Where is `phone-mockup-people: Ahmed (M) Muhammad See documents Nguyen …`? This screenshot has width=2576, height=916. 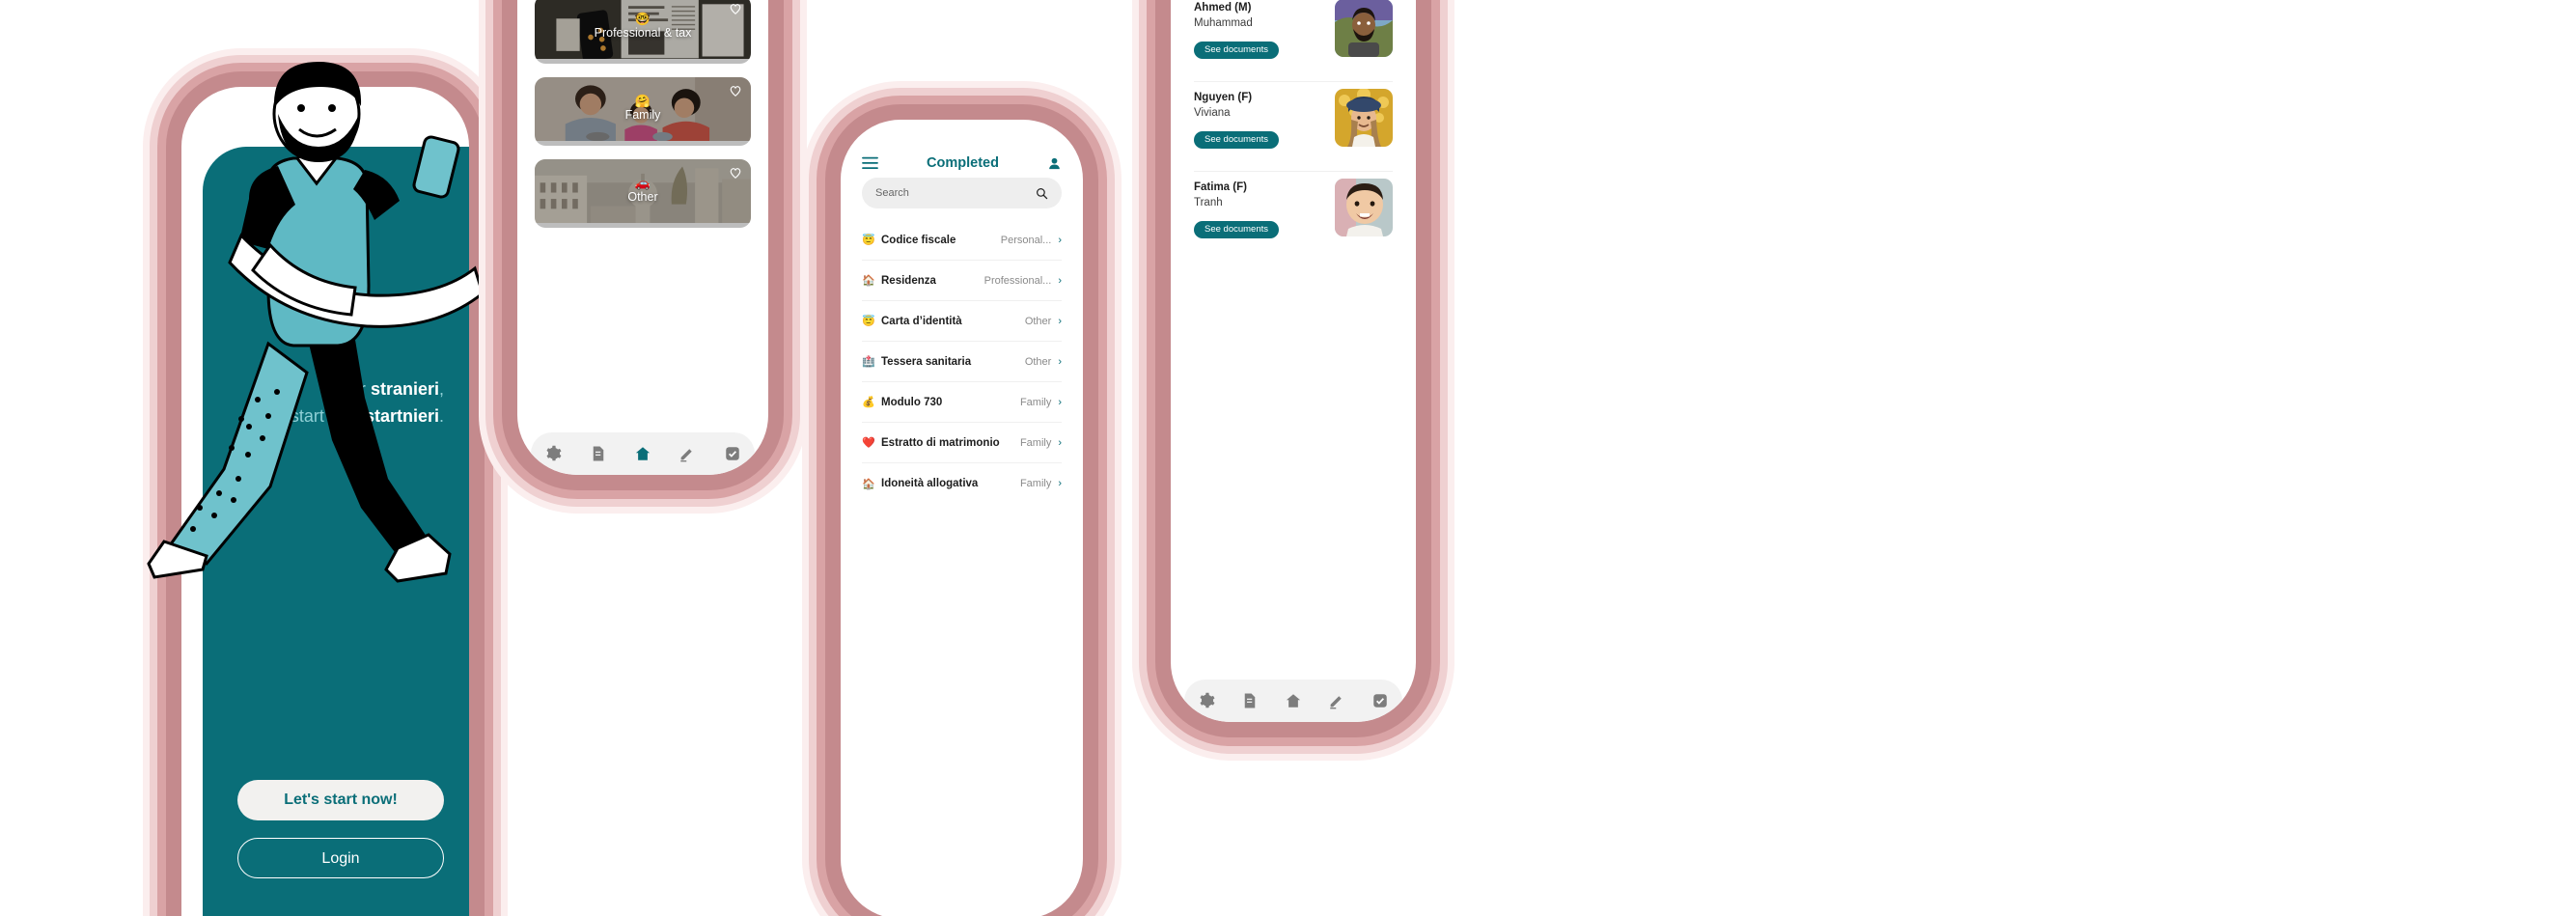
phone-mockup-people: Ahmed (M) Muhammad See documents Nguyen … is located at coordinates (1293, 368).